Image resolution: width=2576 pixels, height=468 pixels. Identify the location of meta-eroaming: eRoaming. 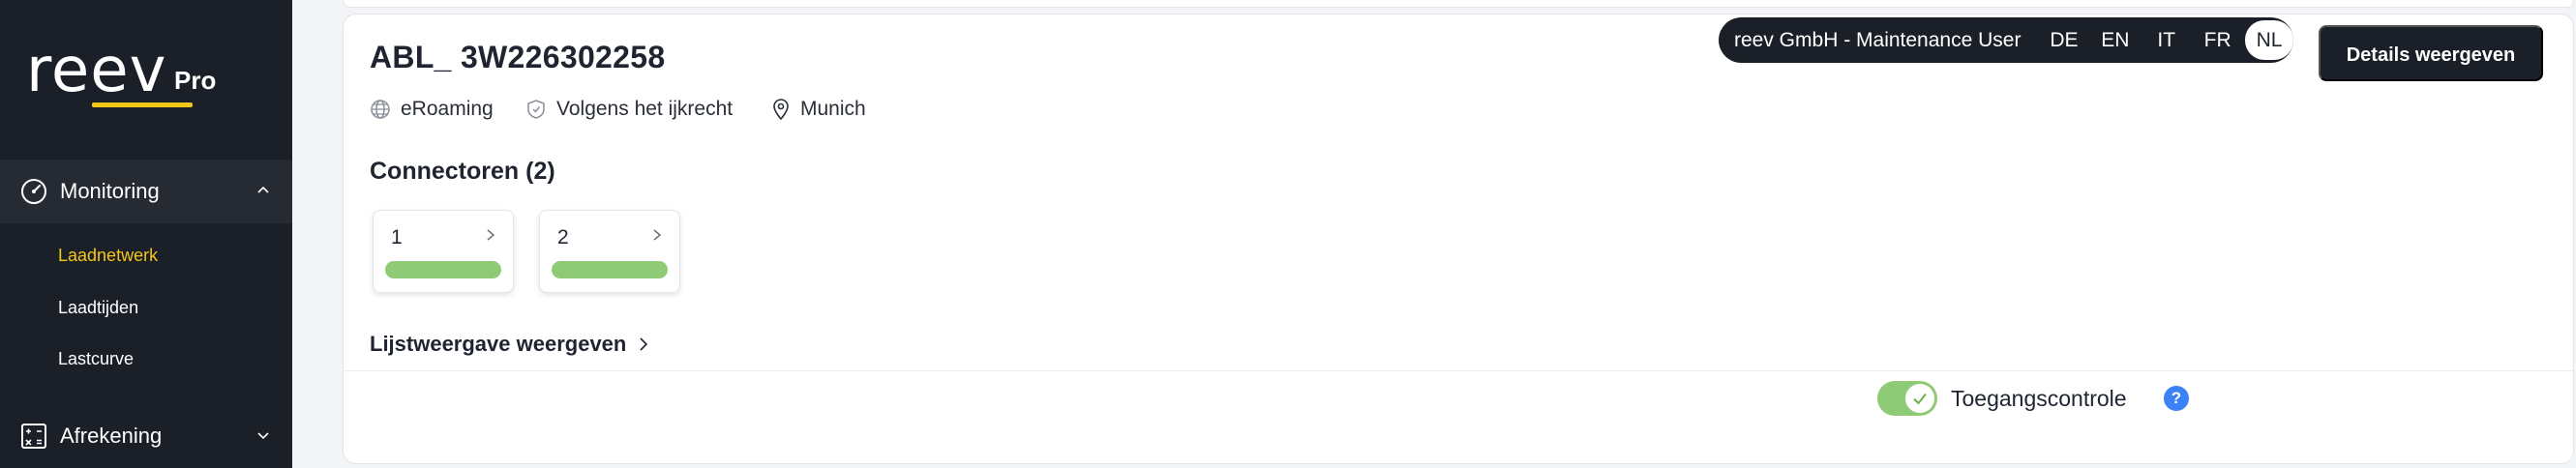
(432, 110).